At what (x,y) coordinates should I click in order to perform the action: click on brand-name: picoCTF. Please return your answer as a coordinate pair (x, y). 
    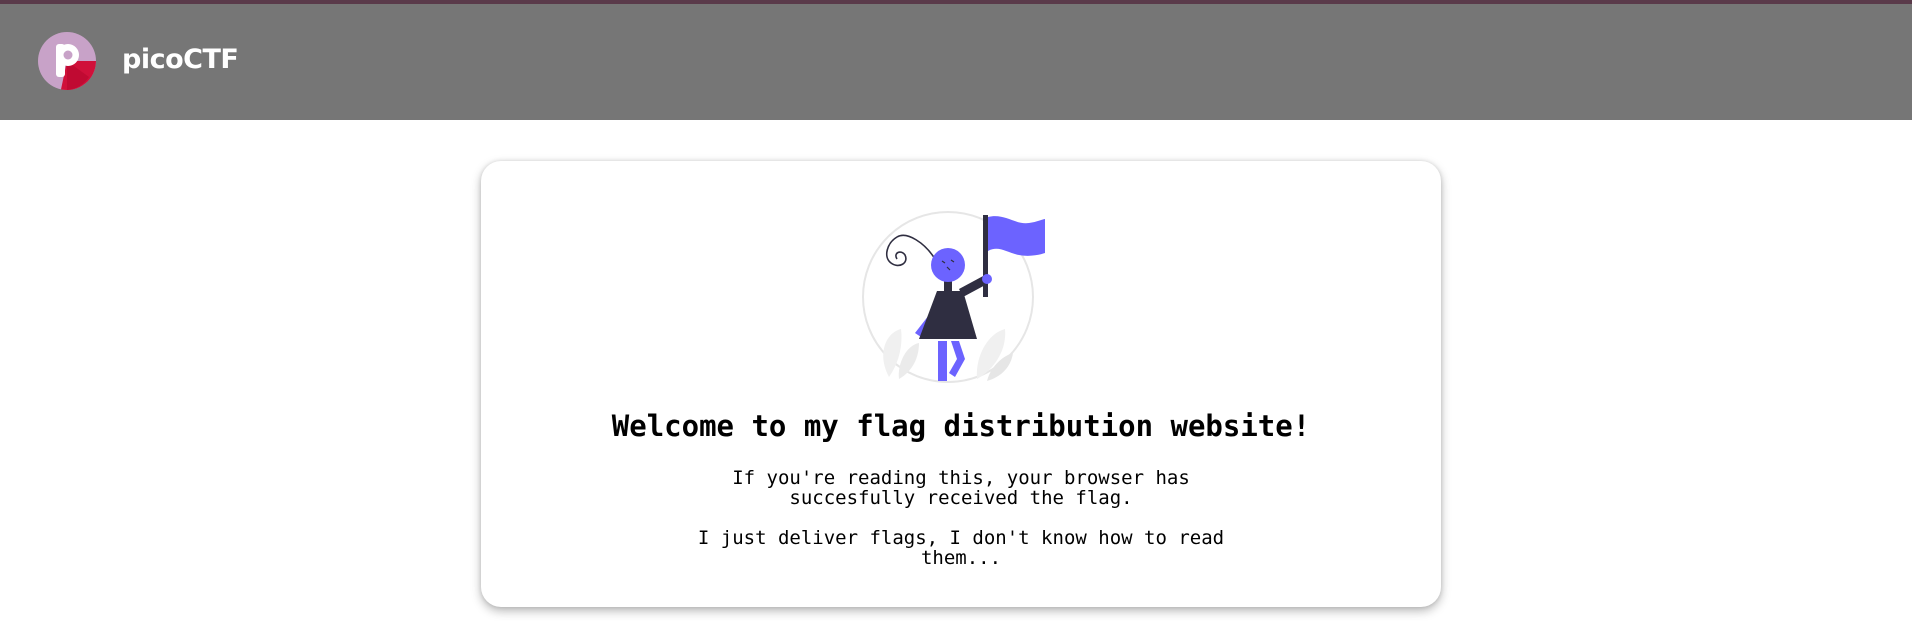
    Looking at the image, I should click on (180, 59).